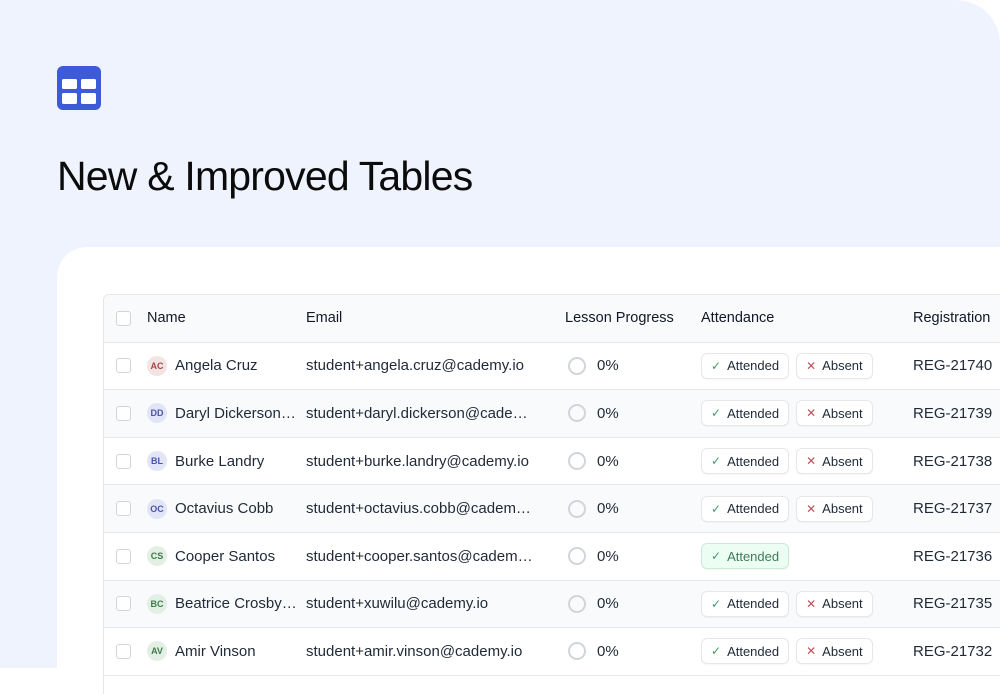  What do you see at coordinates (157, 508) in the screenshot?
I see `avatar: OC` at bounding box center [157, 508].